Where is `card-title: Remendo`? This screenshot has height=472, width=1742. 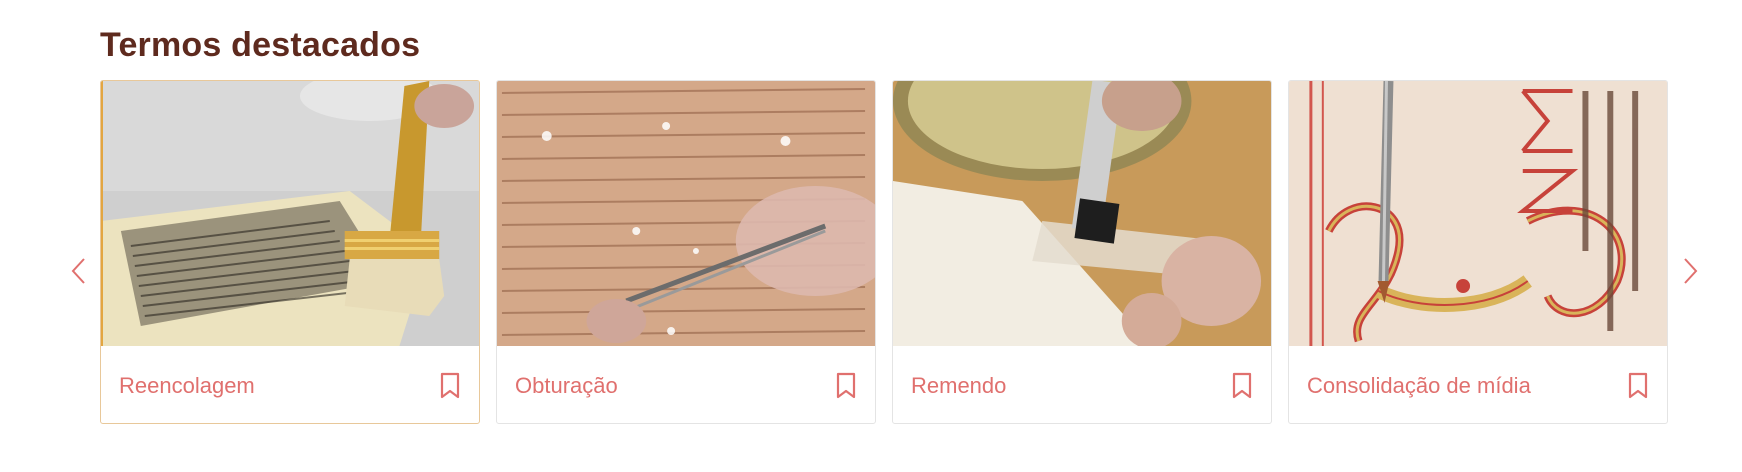 card-title: Remendo is located at coordinates (958, 386).